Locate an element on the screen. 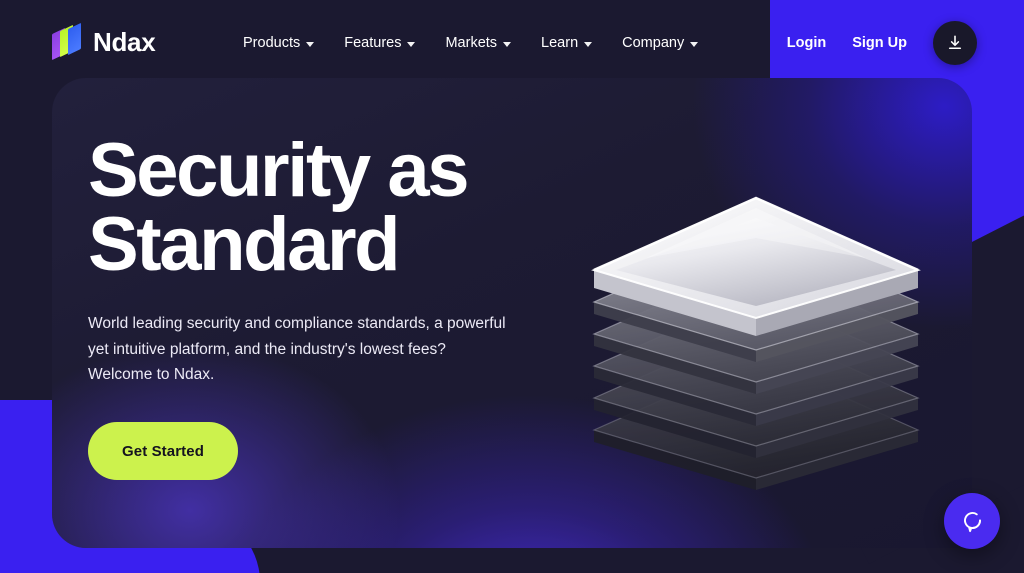  login-link: Login is located at coordinates (806, 43).